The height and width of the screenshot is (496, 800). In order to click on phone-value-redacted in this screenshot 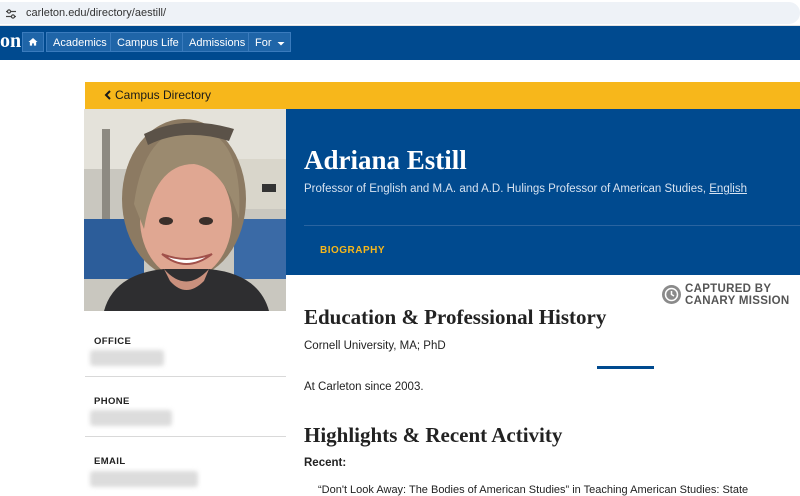, I will do `click(131, 418)`.